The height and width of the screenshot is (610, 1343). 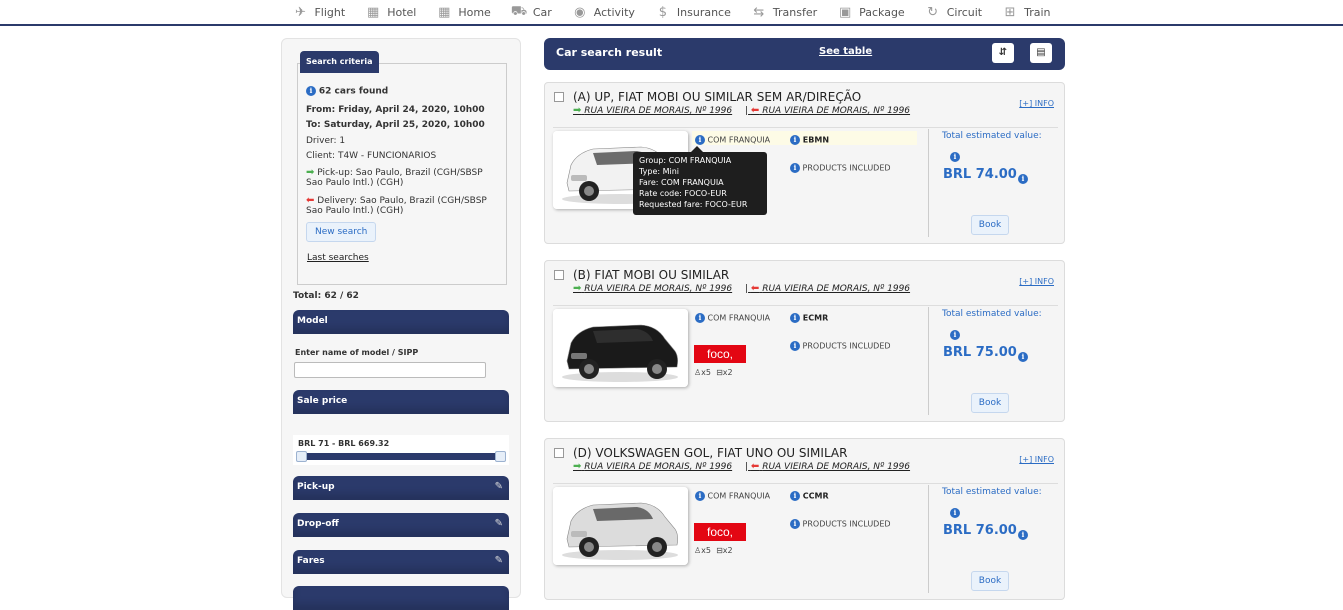 What do you see at coordinates (1037, 12) in the screenshot?
I see `nav-label: Train` at bounding box center [1037, 12].